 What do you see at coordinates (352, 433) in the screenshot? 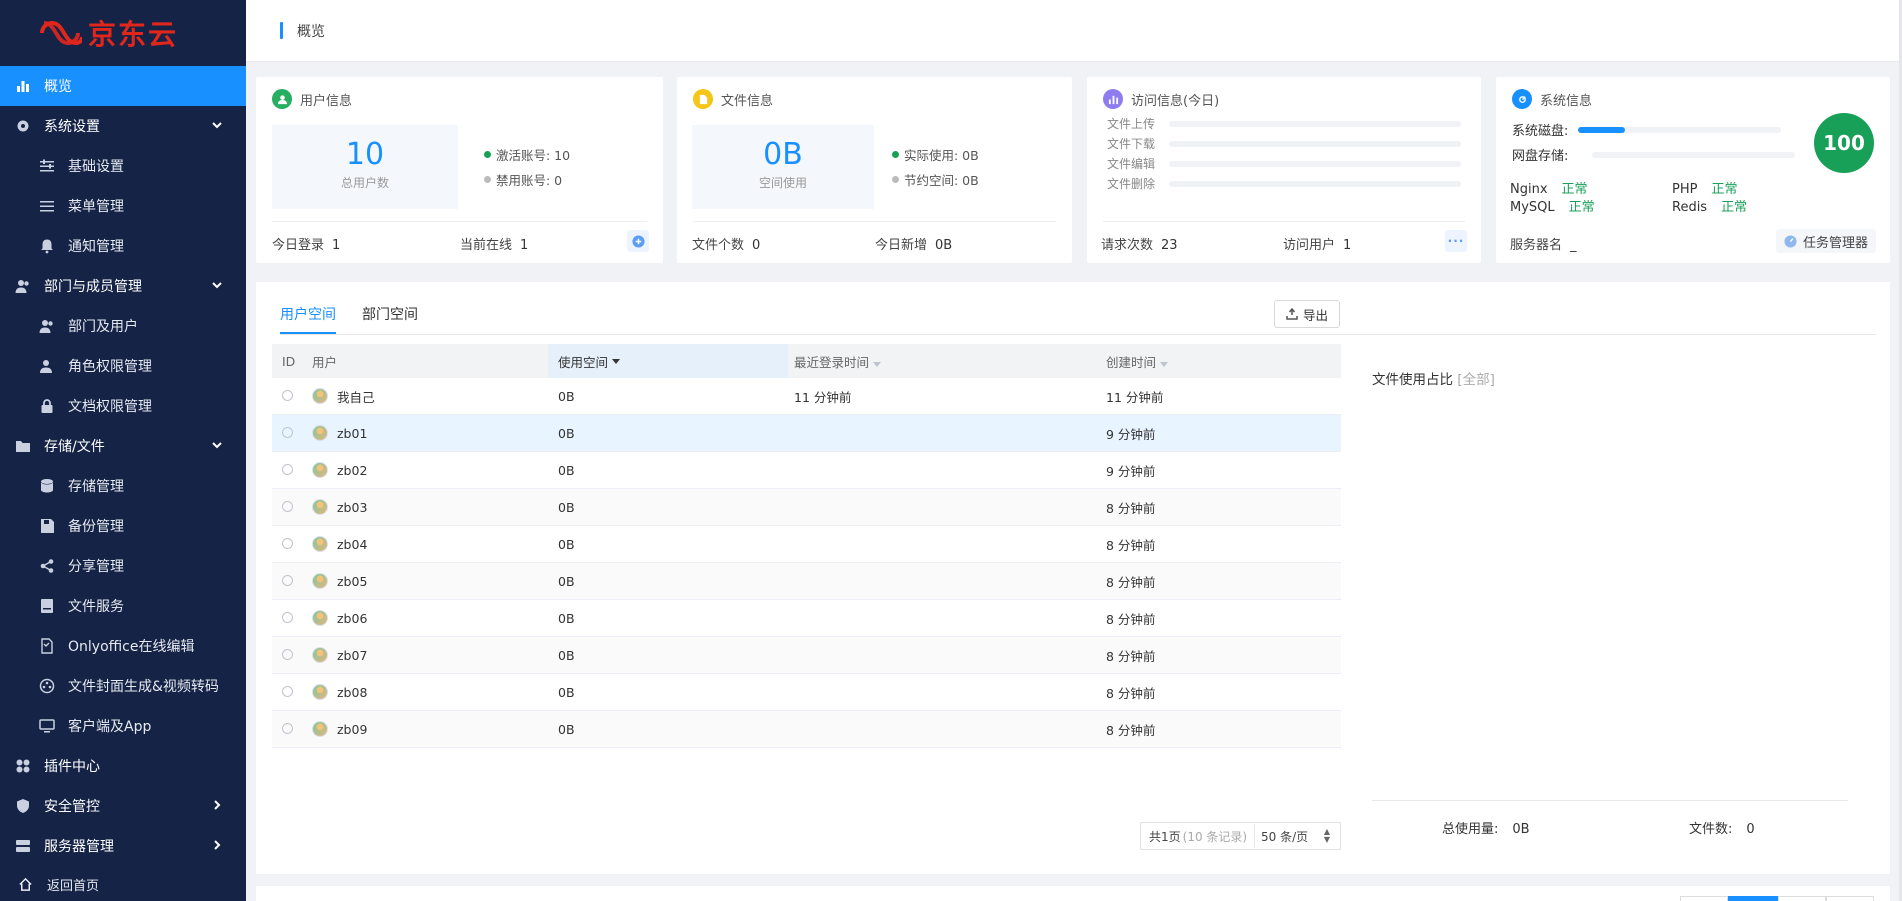
I see `user-name: zb01` at bounding box center [352, 433].